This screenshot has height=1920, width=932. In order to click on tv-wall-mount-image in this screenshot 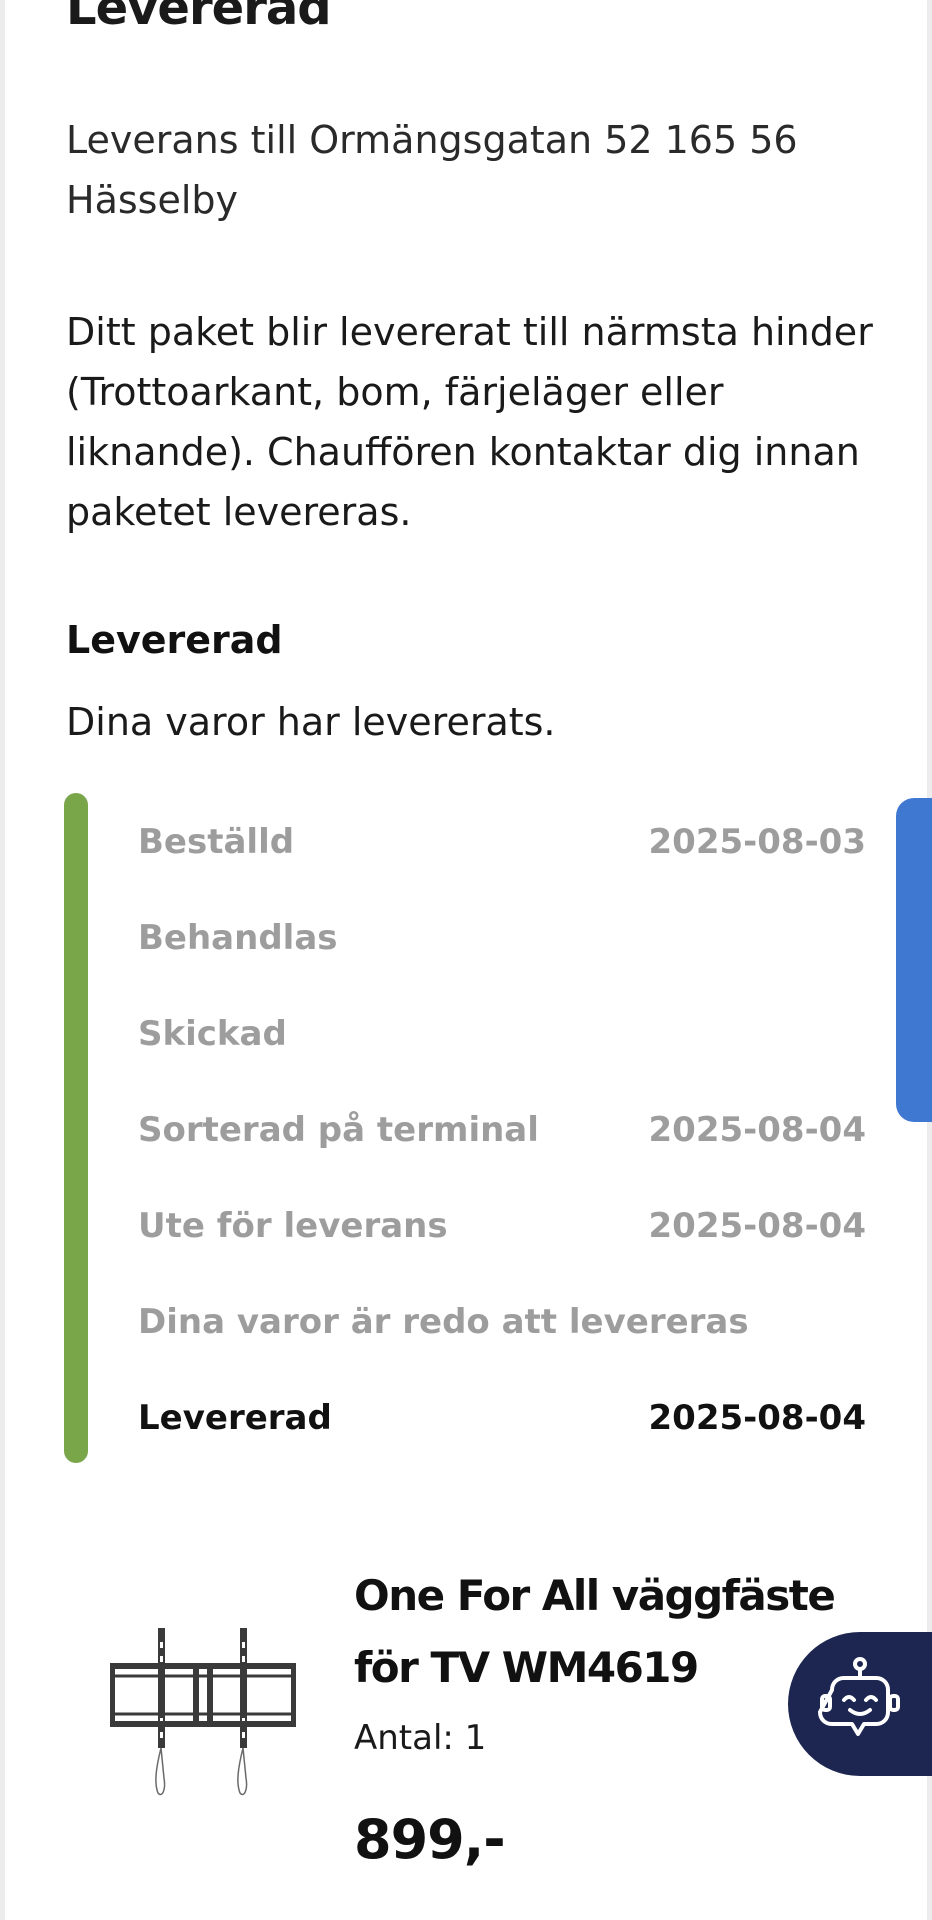, I will do `click(203, 1713)`.